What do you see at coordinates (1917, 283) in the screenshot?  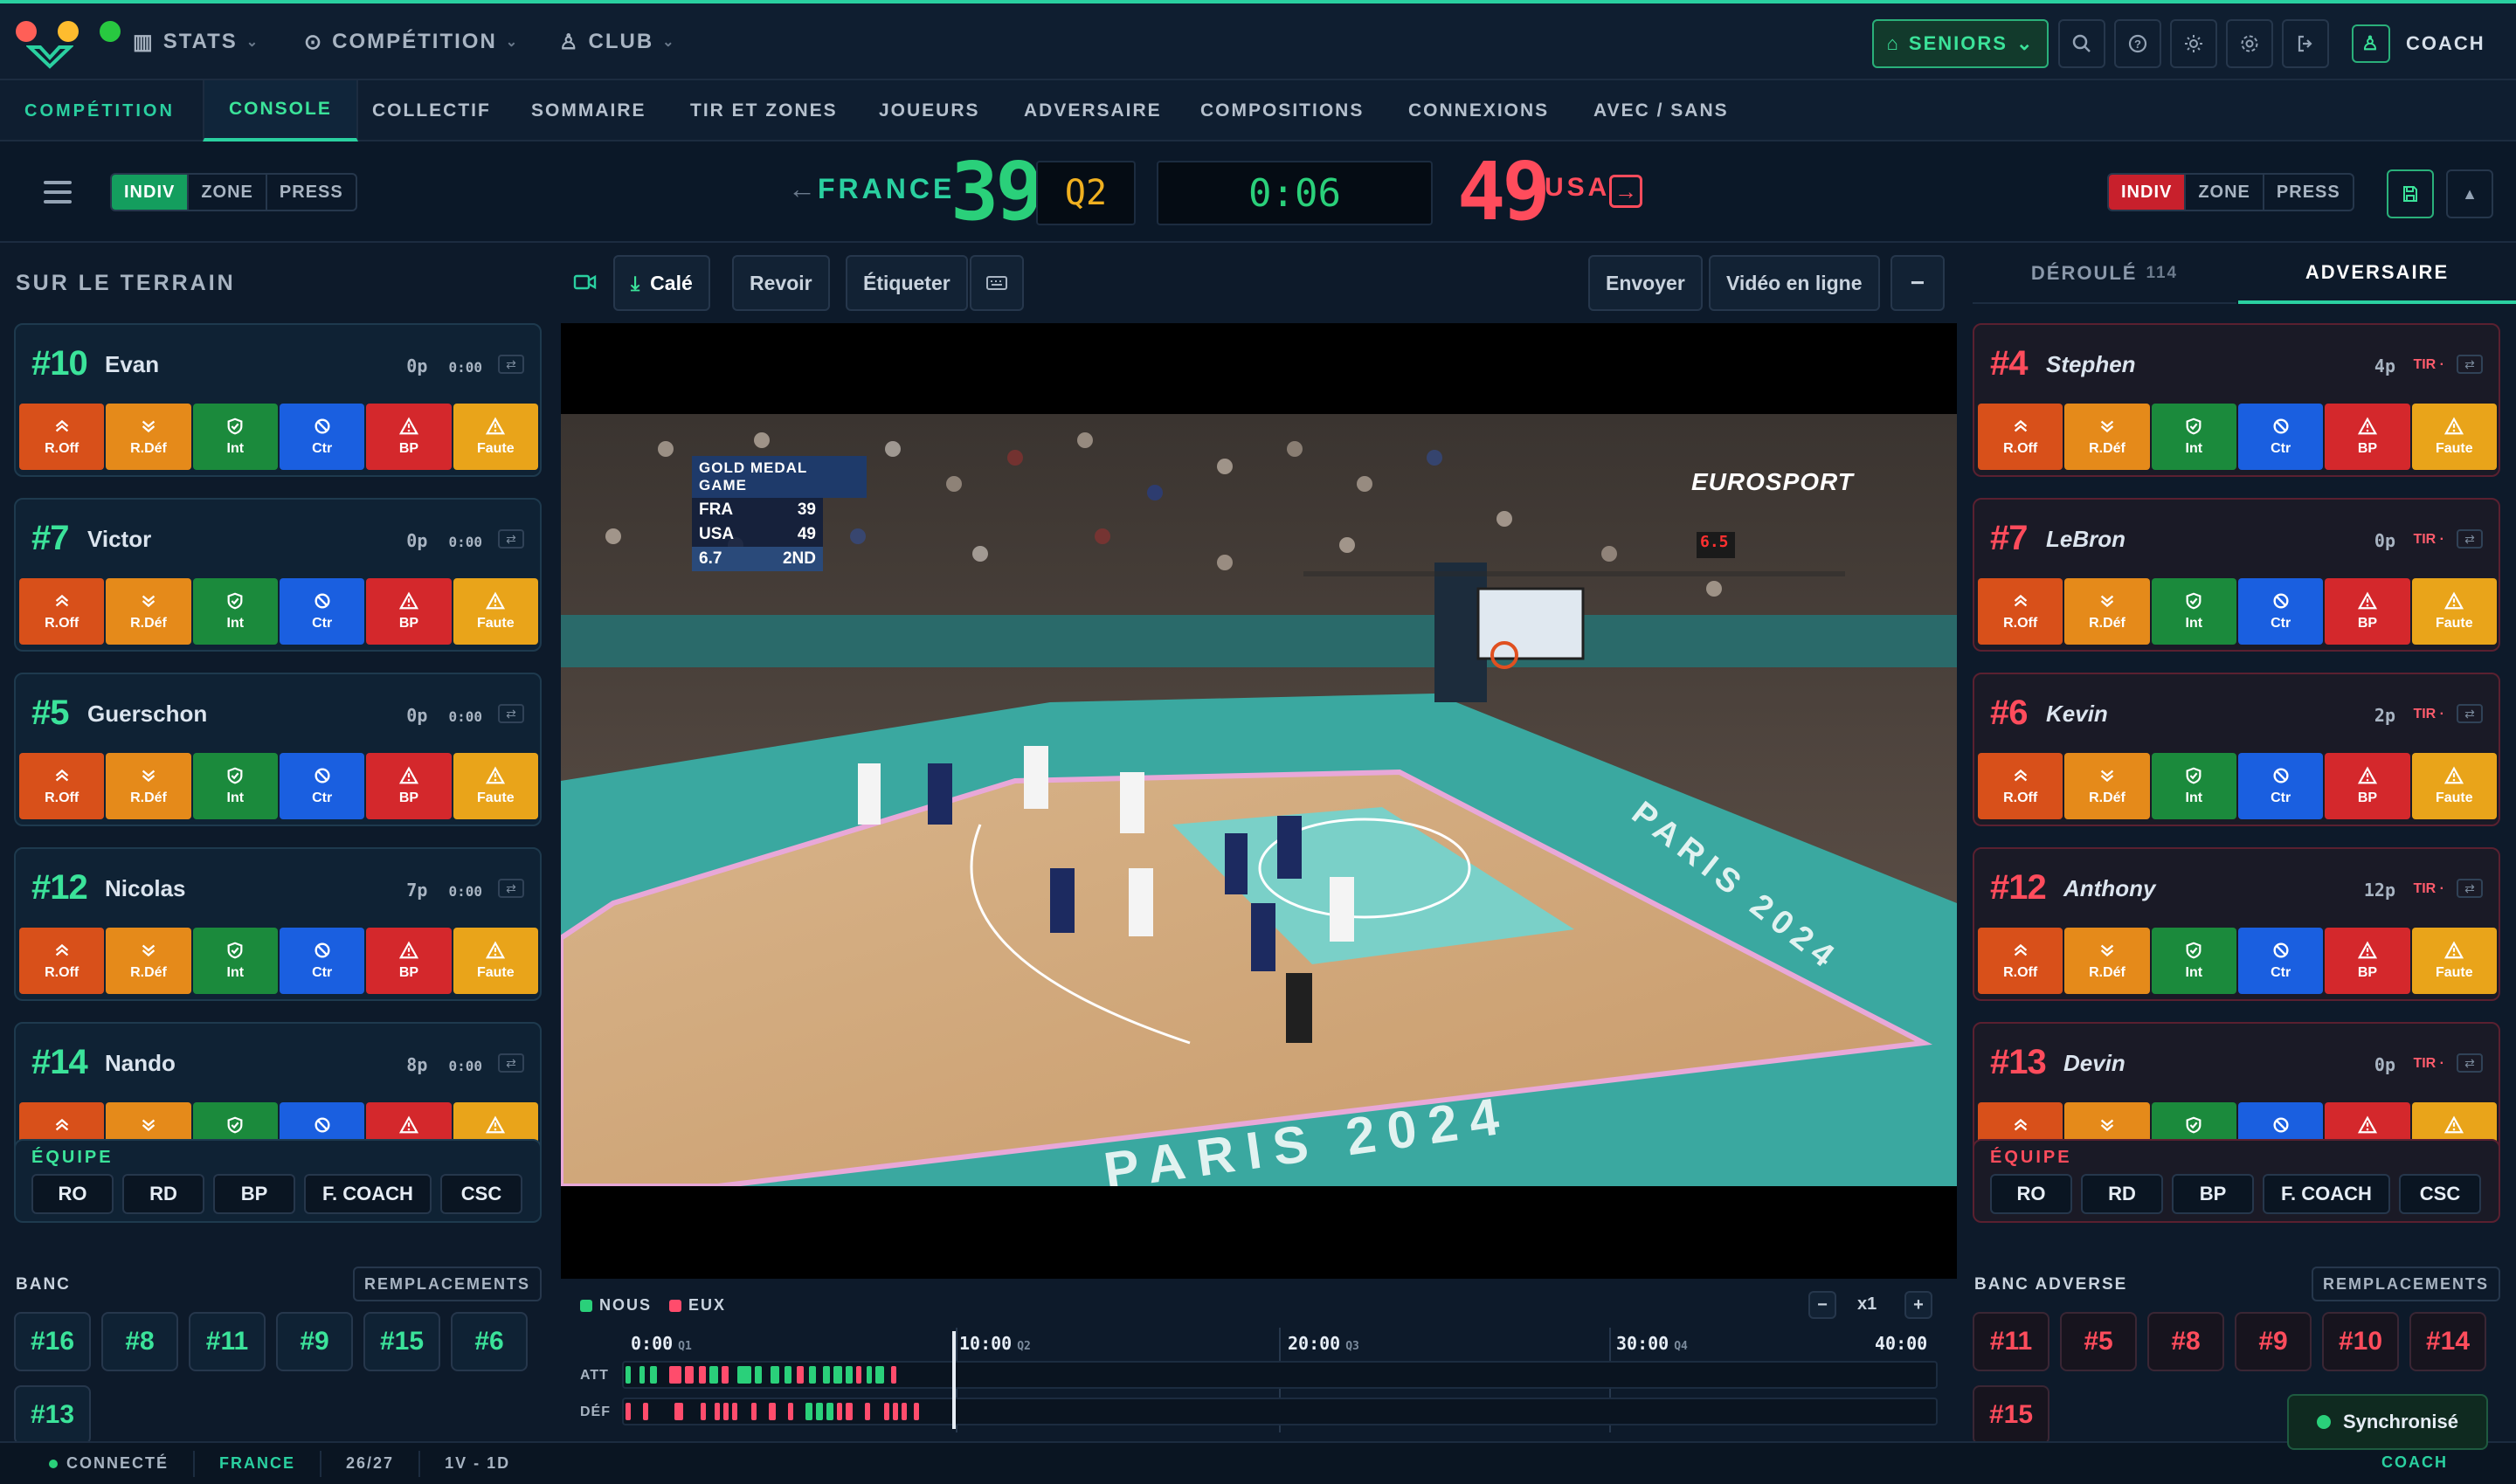 I see `minimize-video-button: −` at bounding box center [1917, 283].